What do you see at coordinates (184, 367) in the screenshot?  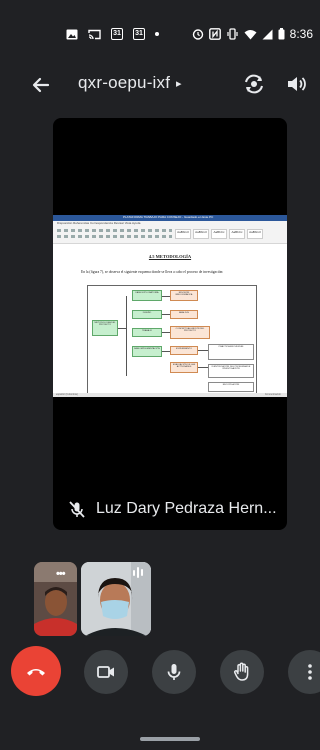 I see `diagram-box-orange: EVALUACIÓN DE LAS ACTIVIDADES` at bounding box center [184, 367].